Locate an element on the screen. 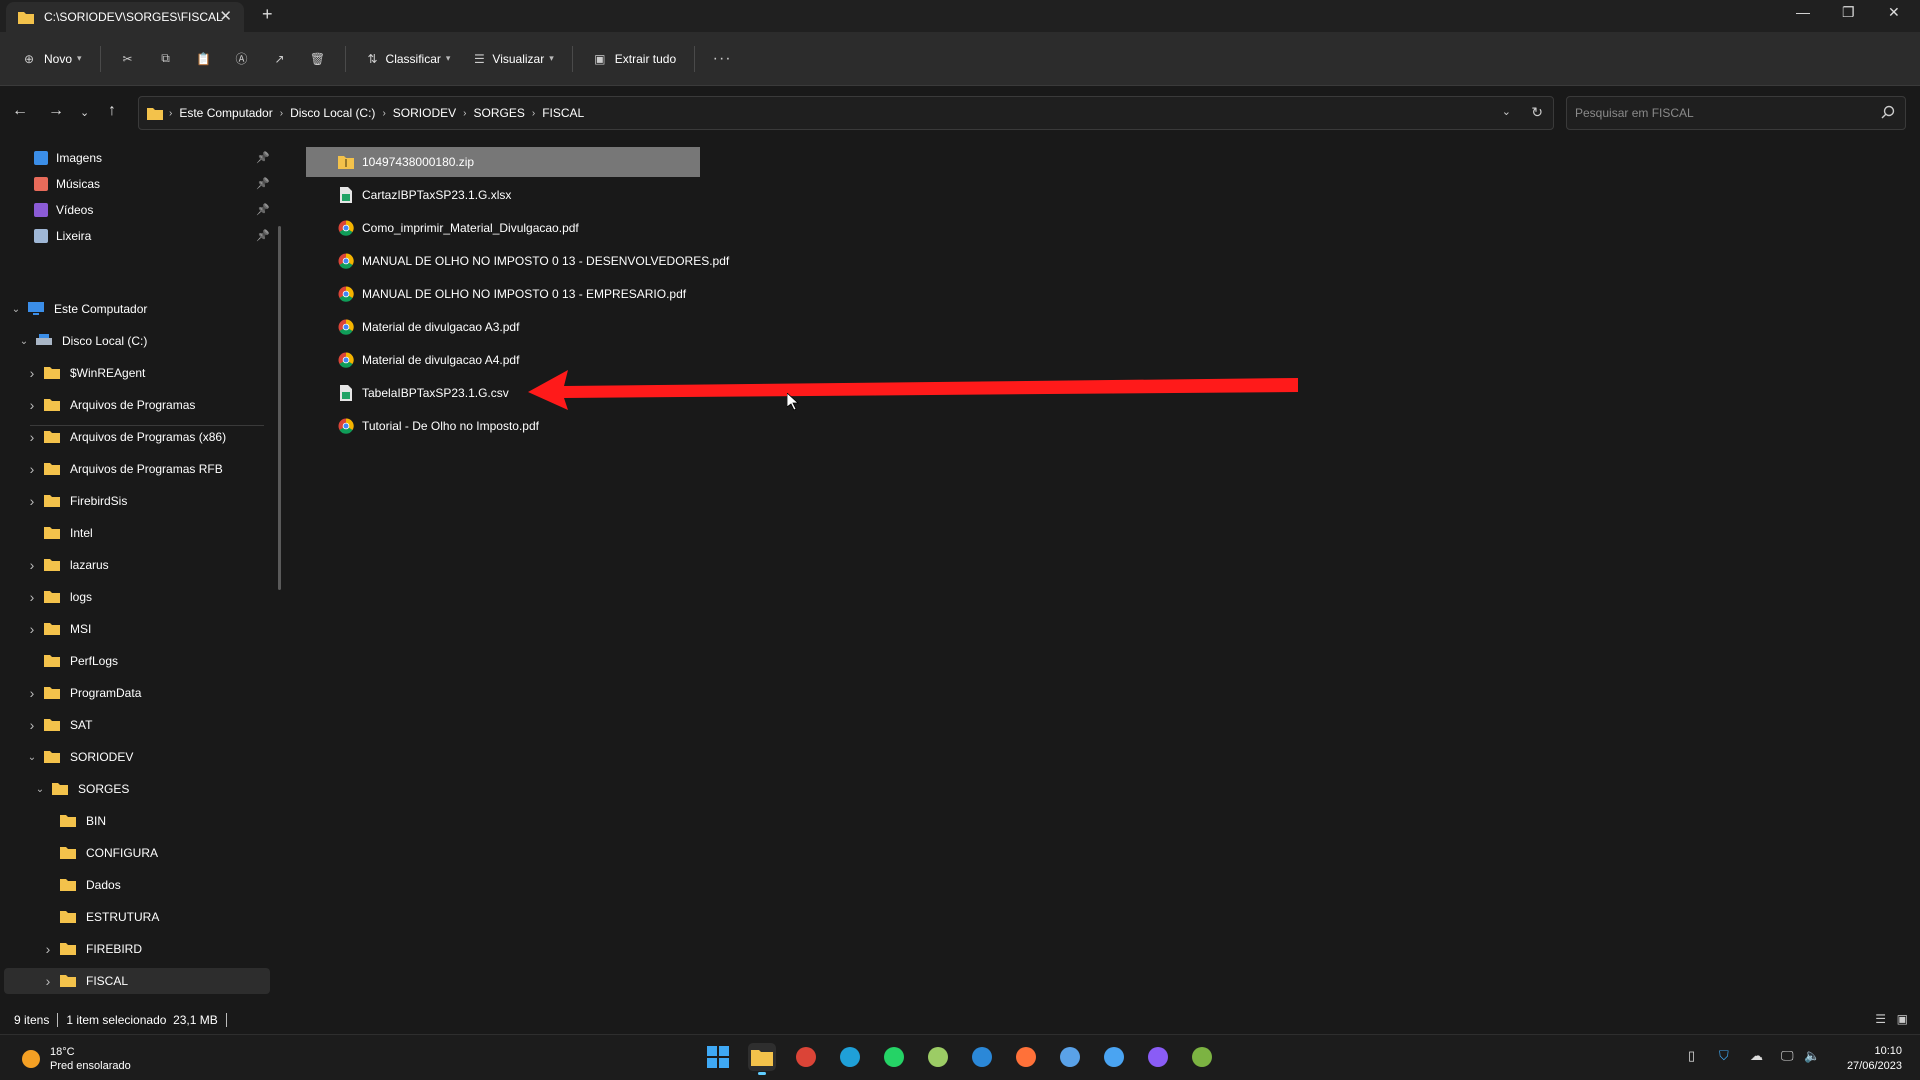  tree-item-fiscal: › FISCAL is located at coordinates (137, 981).